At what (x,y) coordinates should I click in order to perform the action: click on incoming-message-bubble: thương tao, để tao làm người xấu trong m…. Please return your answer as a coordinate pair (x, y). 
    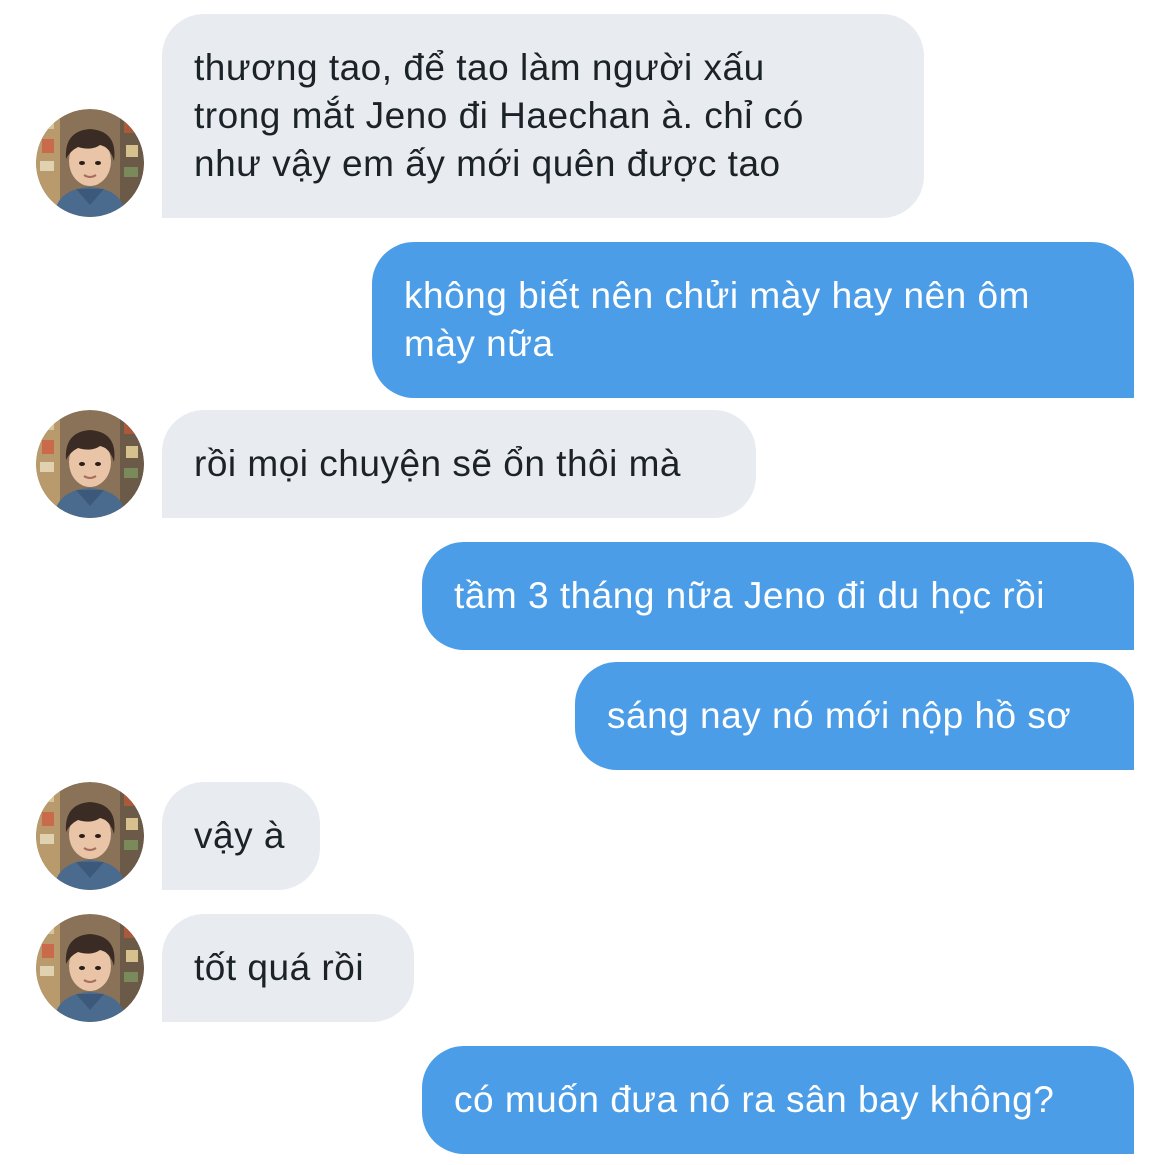
    Looking at the image, I should click on (543, 116).